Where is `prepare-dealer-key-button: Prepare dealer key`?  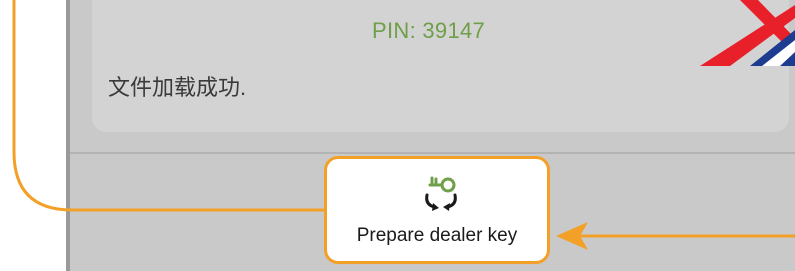 prepare-dealer-key-button: Prepare dealer key is located at coordinates (437, 210).